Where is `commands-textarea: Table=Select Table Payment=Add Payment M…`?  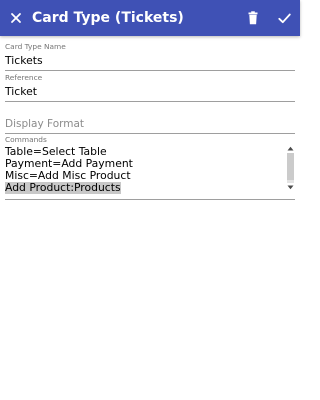
commands-textarea: Table=Select Table Payment=Add Payment M… is located at coordinates (145, 170).